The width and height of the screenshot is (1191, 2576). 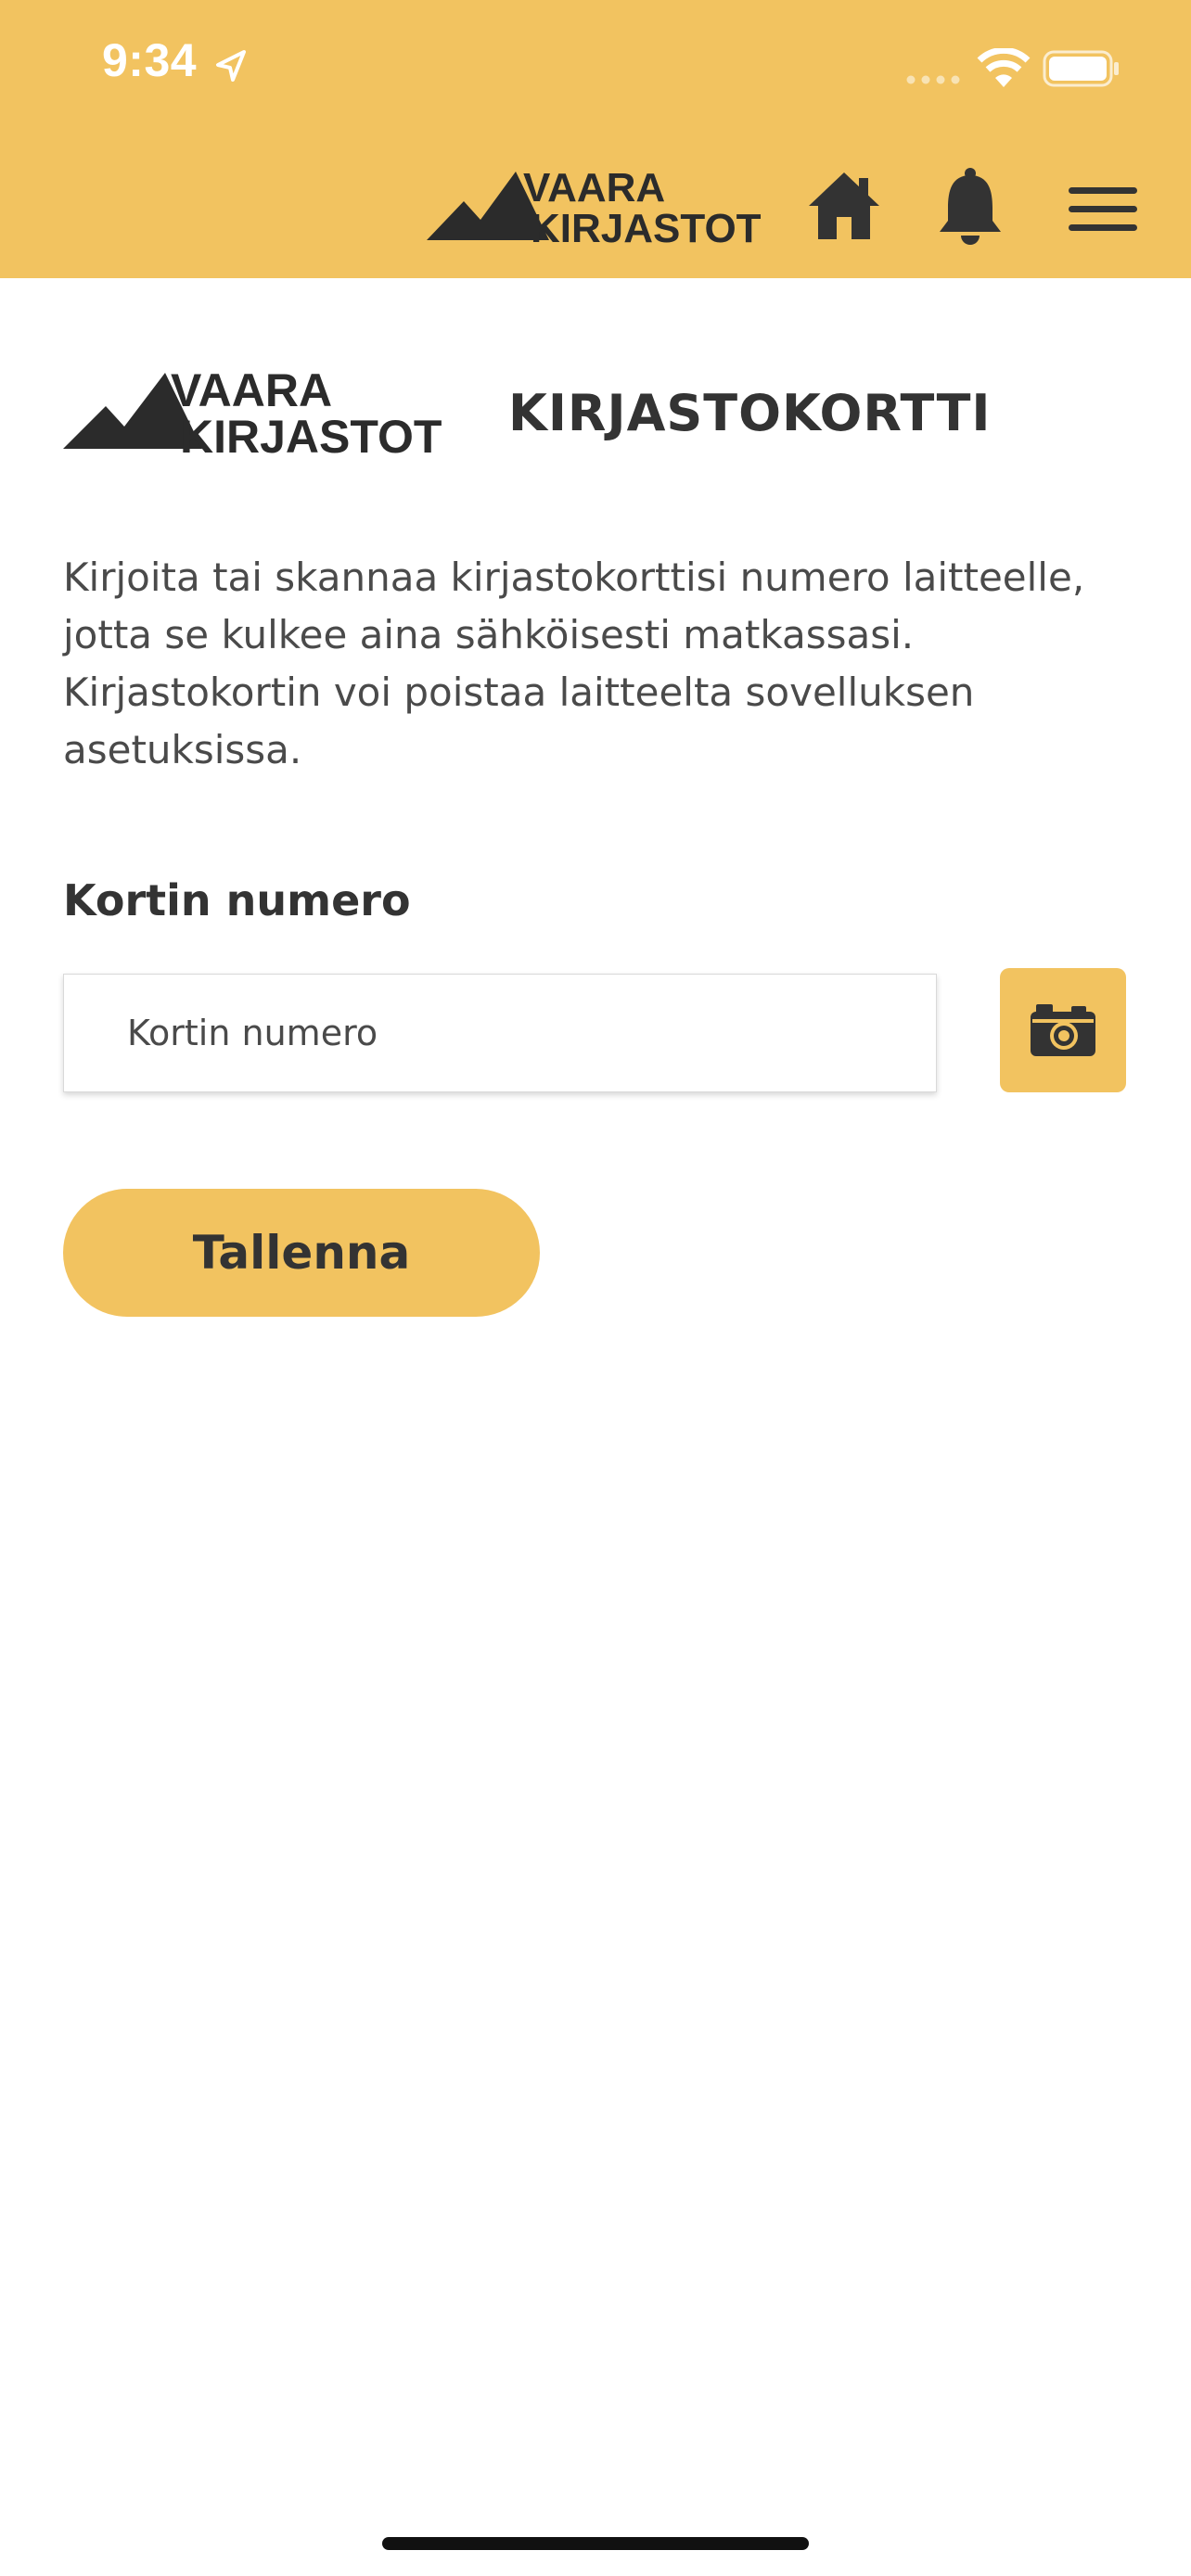 I want to click on scan-card-button, so click(x=1063, y=1030).